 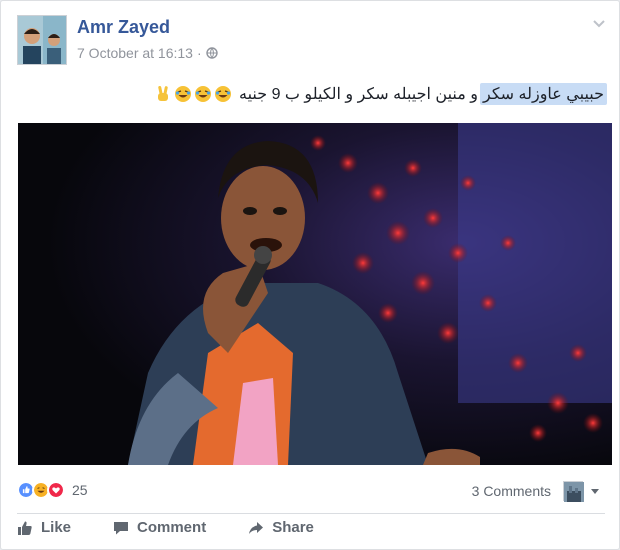 I want to click on comment-button: Comment, so click(x=159, y=527).